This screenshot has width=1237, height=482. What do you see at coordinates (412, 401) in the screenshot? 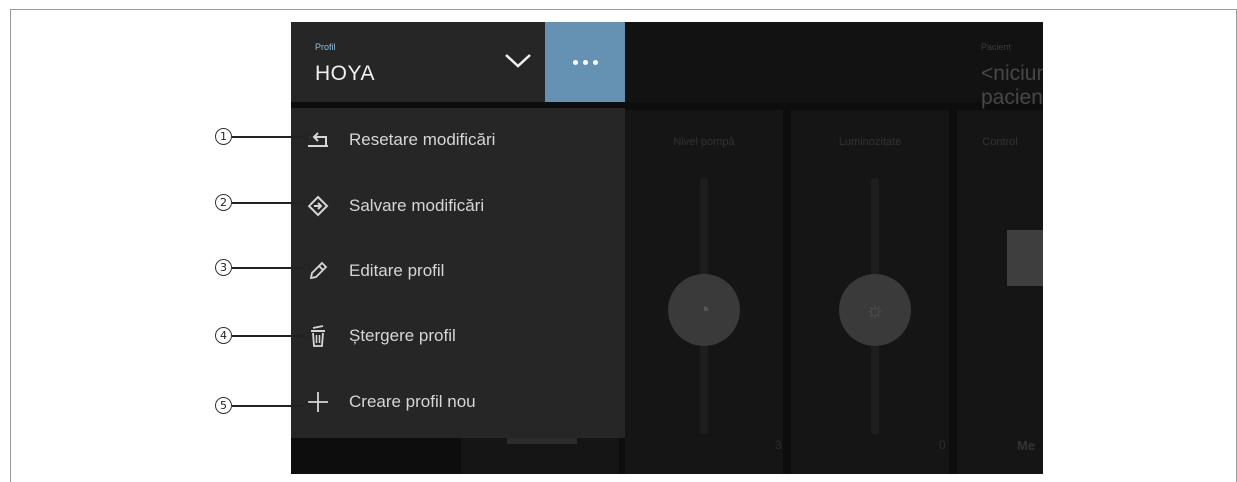
I see `menu-label-create: Creare profil nou` at bounding box center [412, 401].